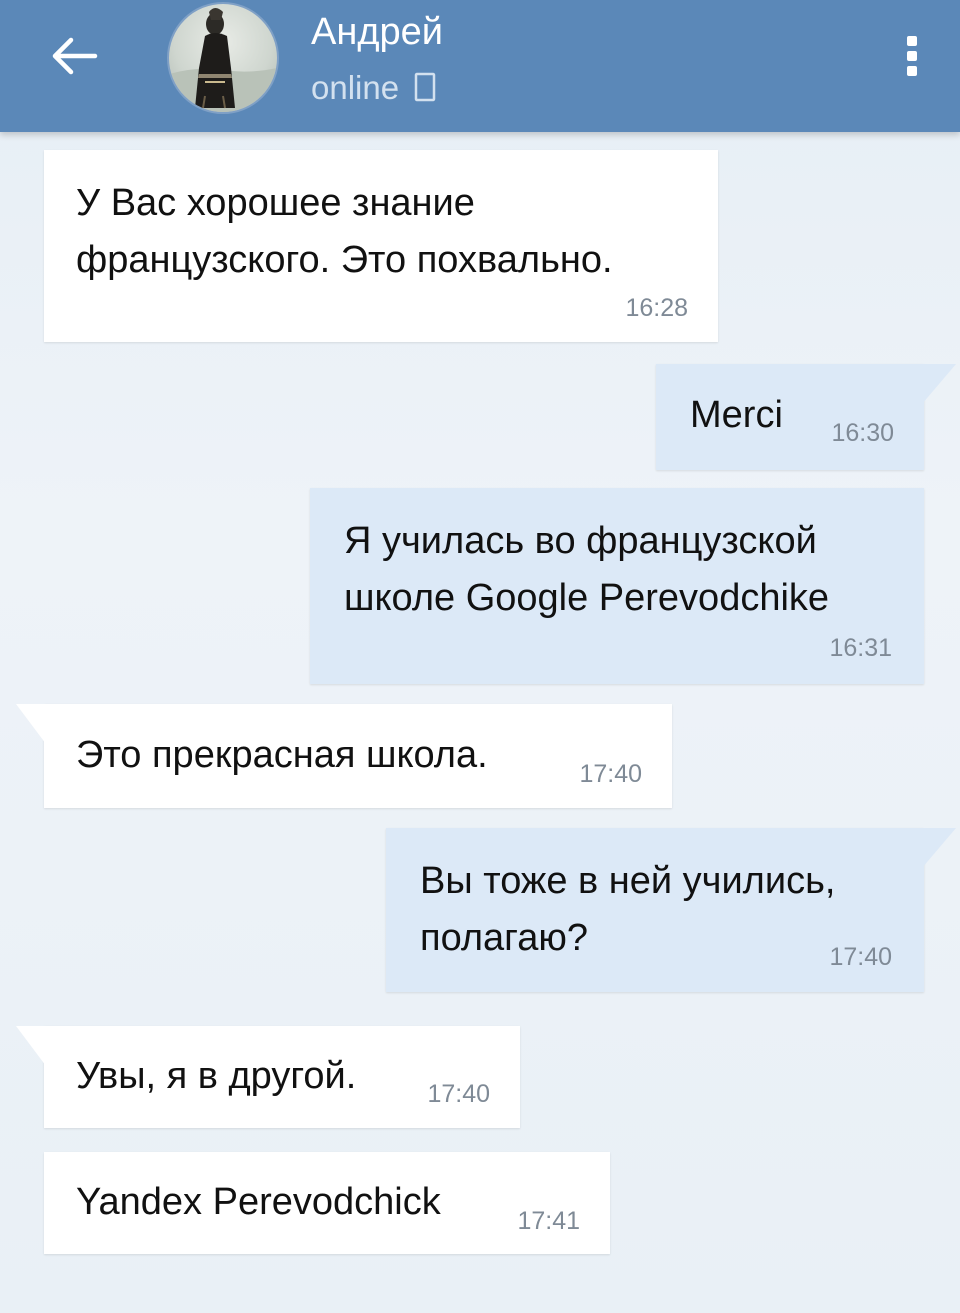  Describe the element at coordinates (425, 87) in the screenshot. I see `device-icon` at that location.